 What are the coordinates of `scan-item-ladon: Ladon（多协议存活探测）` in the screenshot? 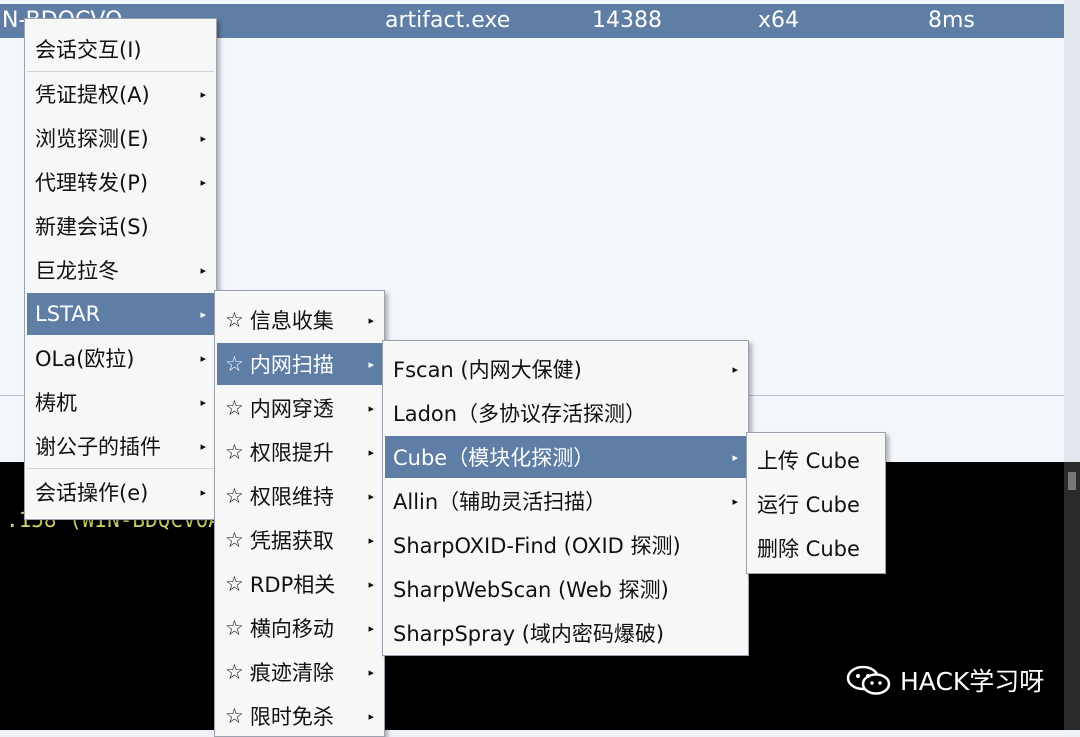 It's located at (565, 413).